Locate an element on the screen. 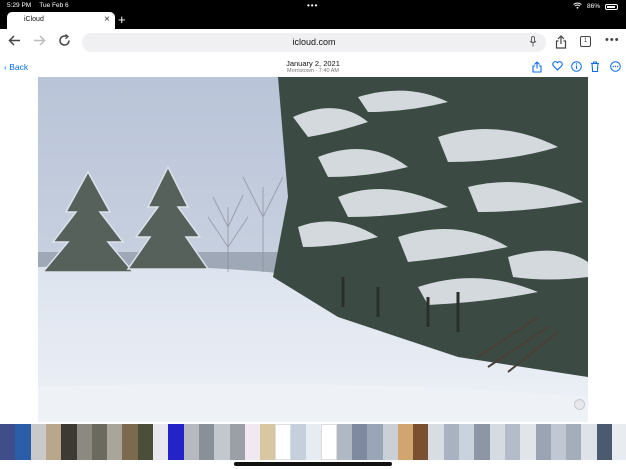 This screenshot has width=626, height=469. reload-icon is located at coordinates (64, 41).